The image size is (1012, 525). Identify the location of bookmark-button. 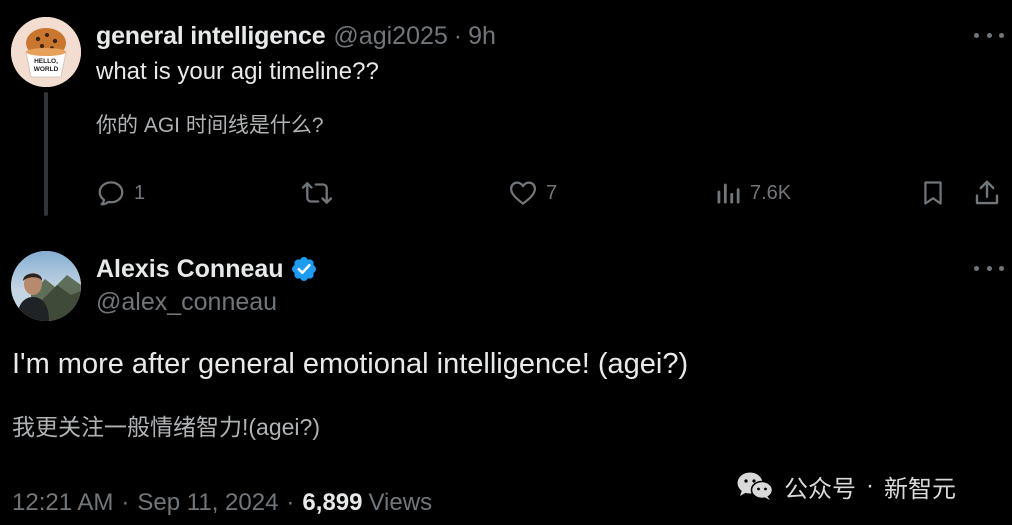
(933, 193).